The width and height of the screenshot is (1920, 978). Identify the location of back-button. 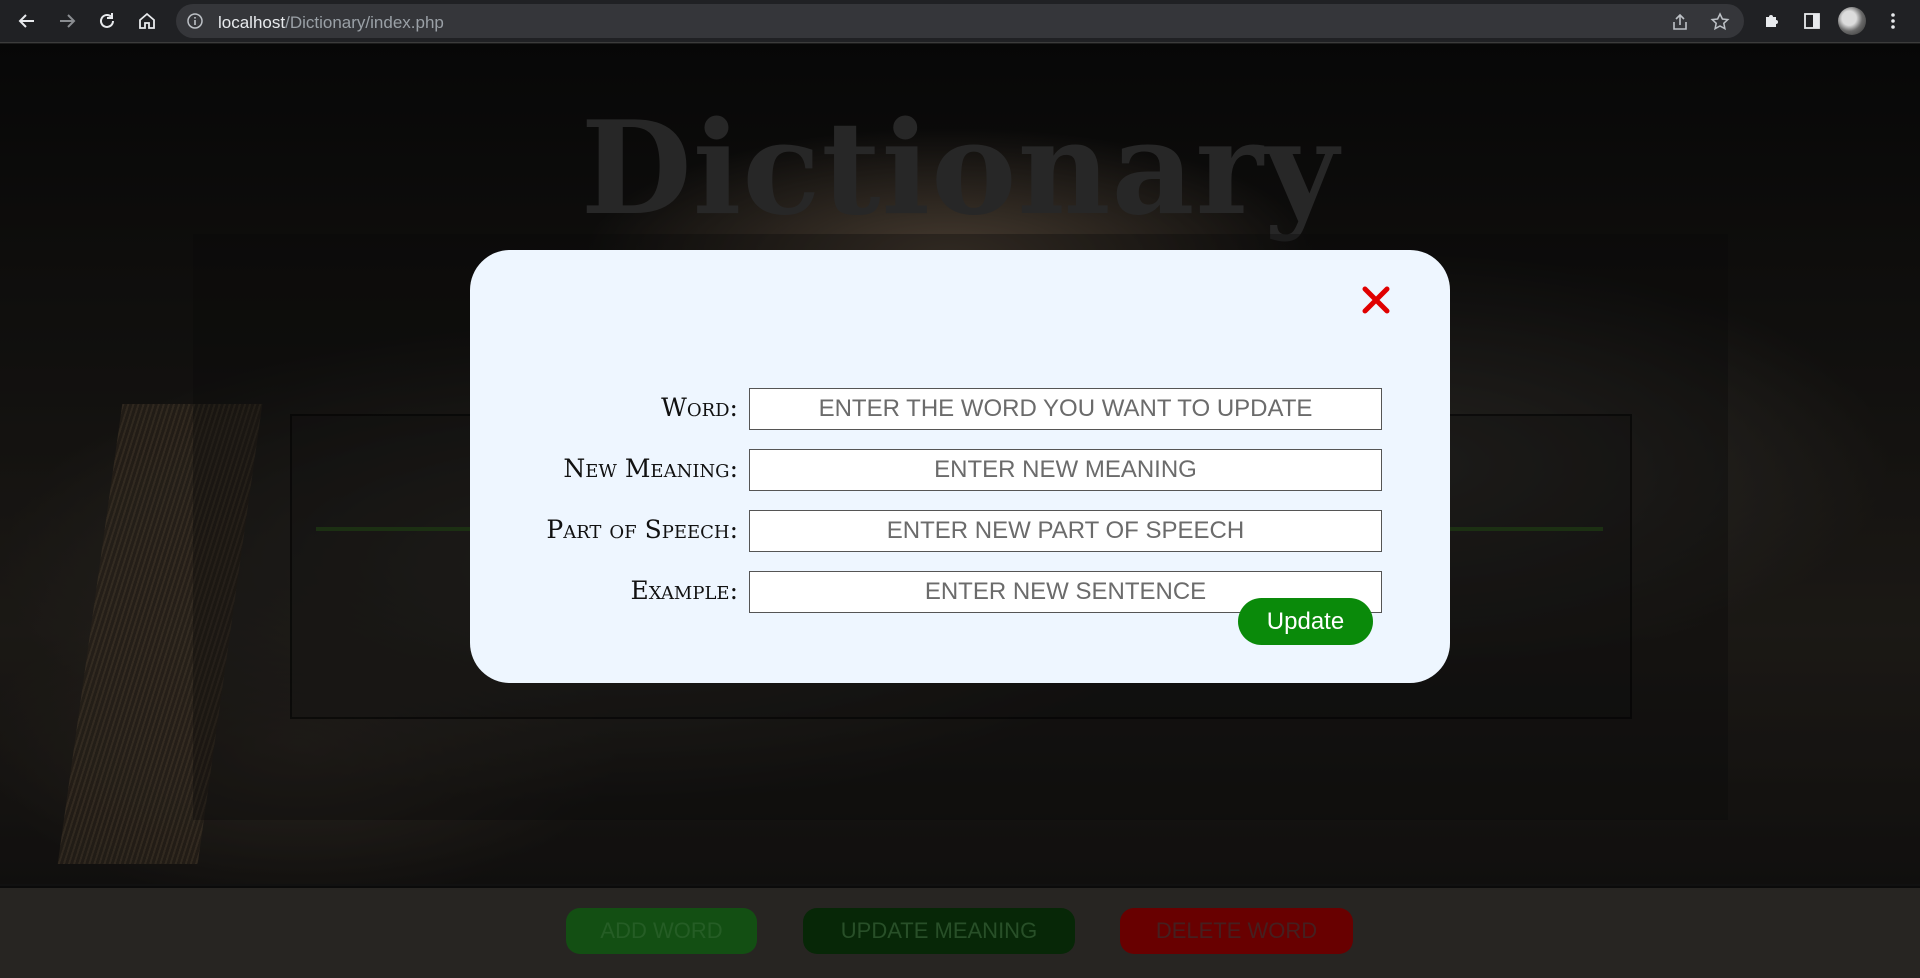
(27, 21).